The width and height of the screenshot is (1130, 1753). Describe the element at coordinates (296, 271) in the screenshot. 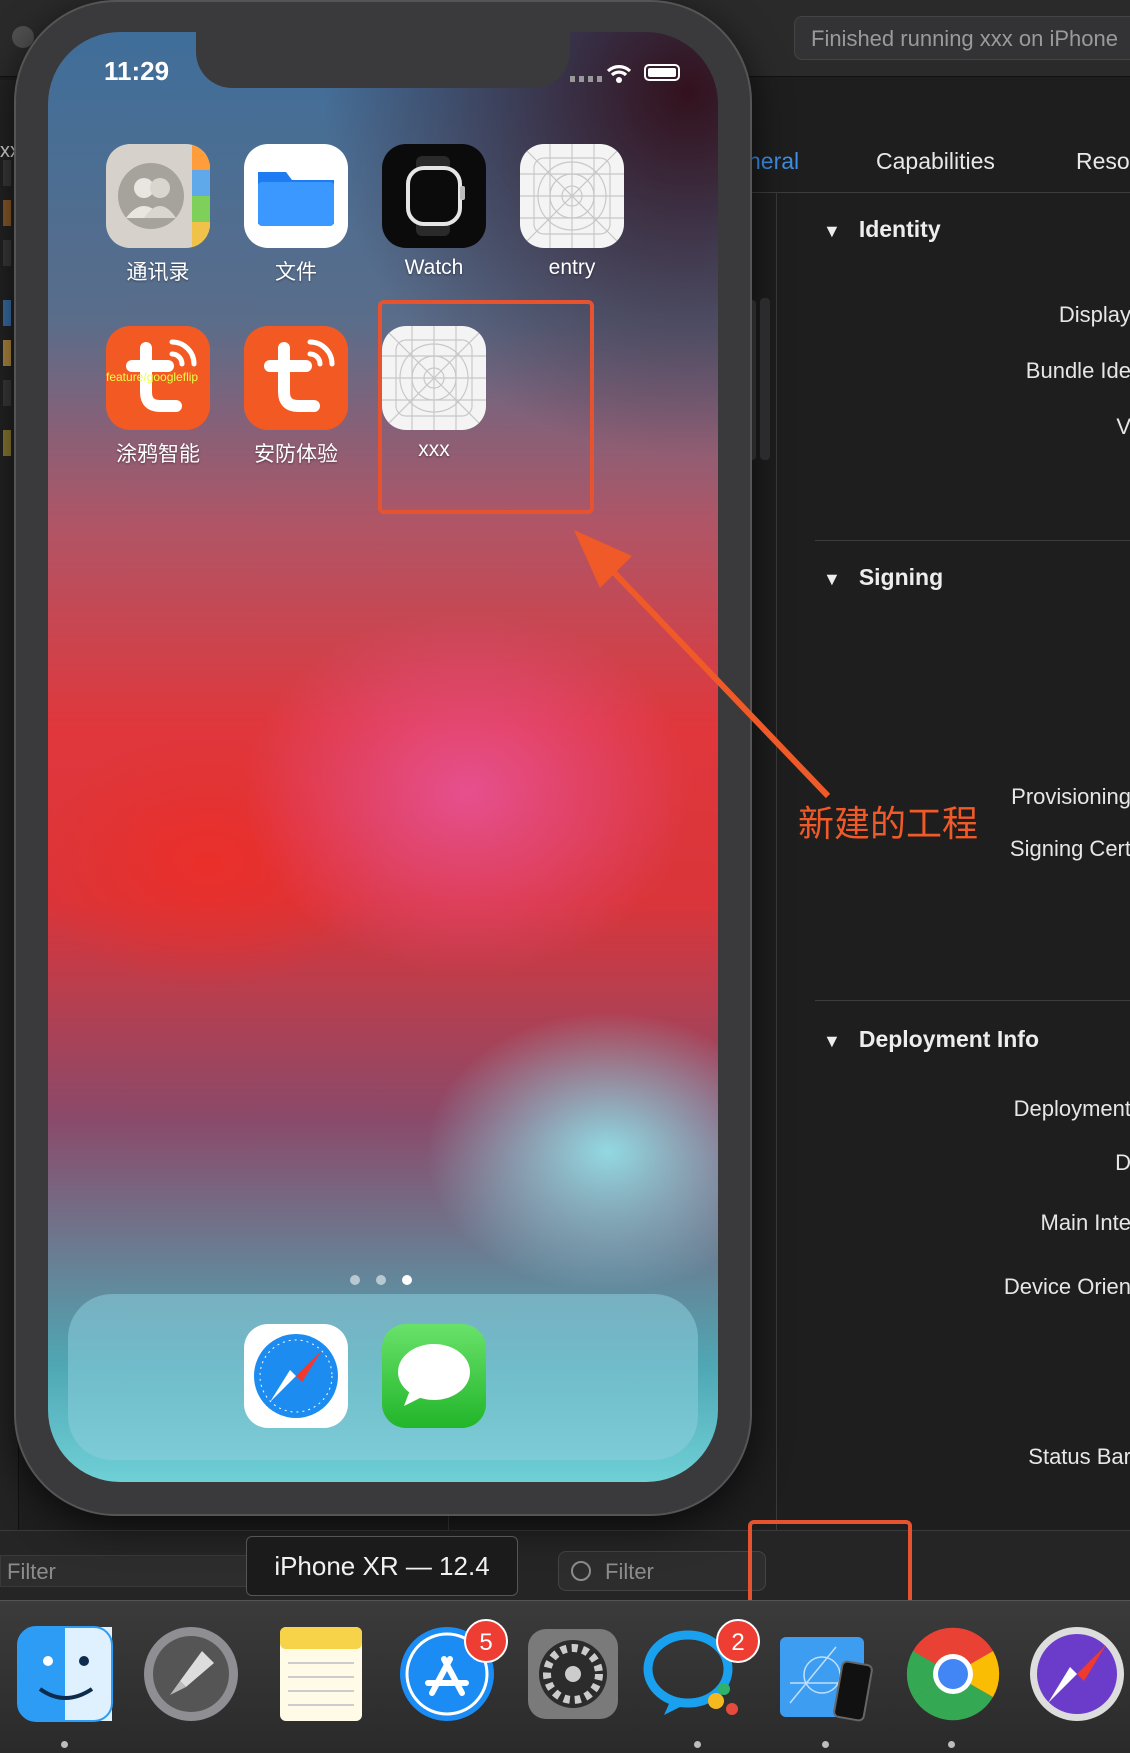

I see `app-label: 文件` at that location.